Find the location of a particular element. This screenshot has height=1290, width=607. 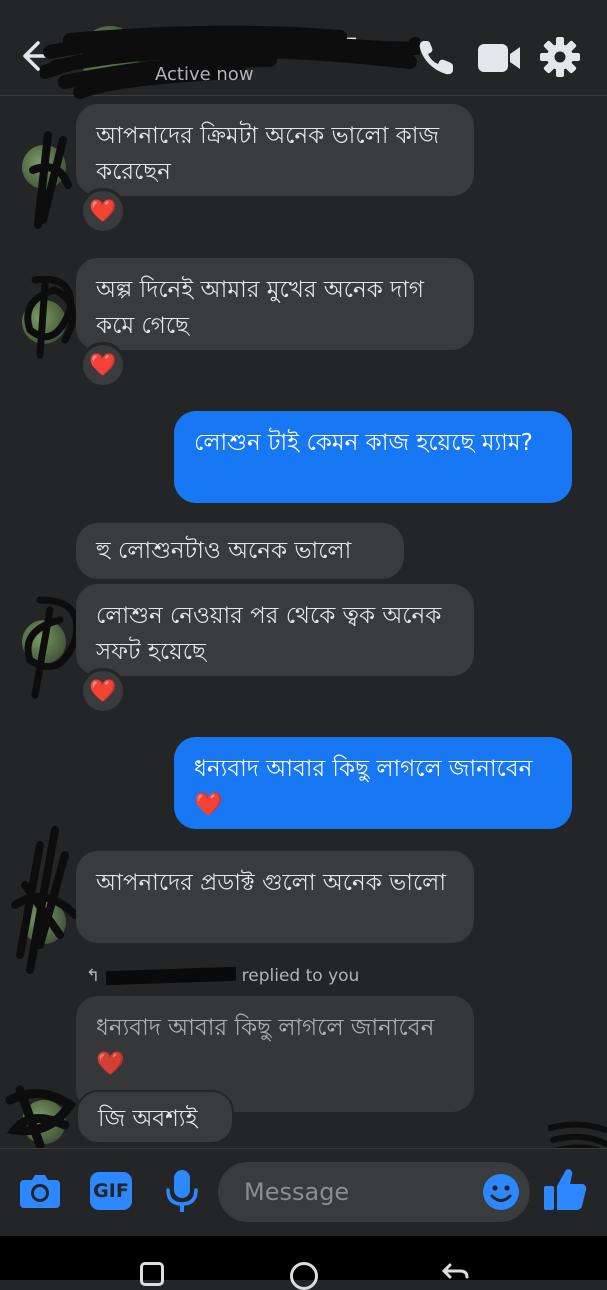

emoji-icon is located at coordinates (501, 1192).